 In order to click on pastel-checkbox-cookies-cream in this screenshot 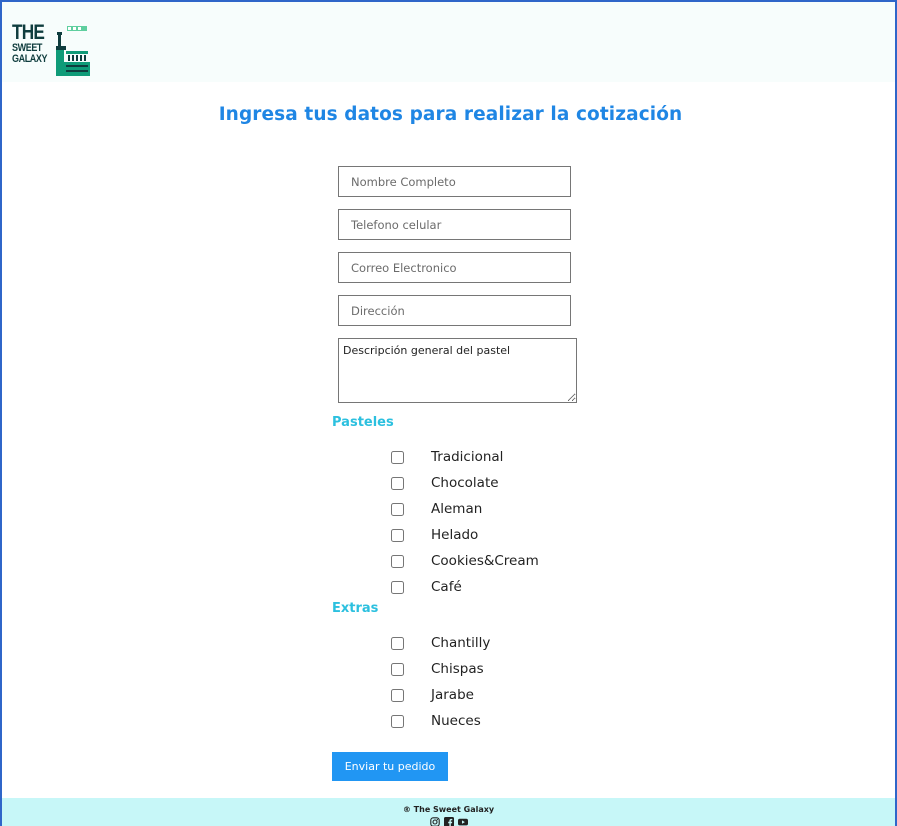, I will do `click(397, 561)`.